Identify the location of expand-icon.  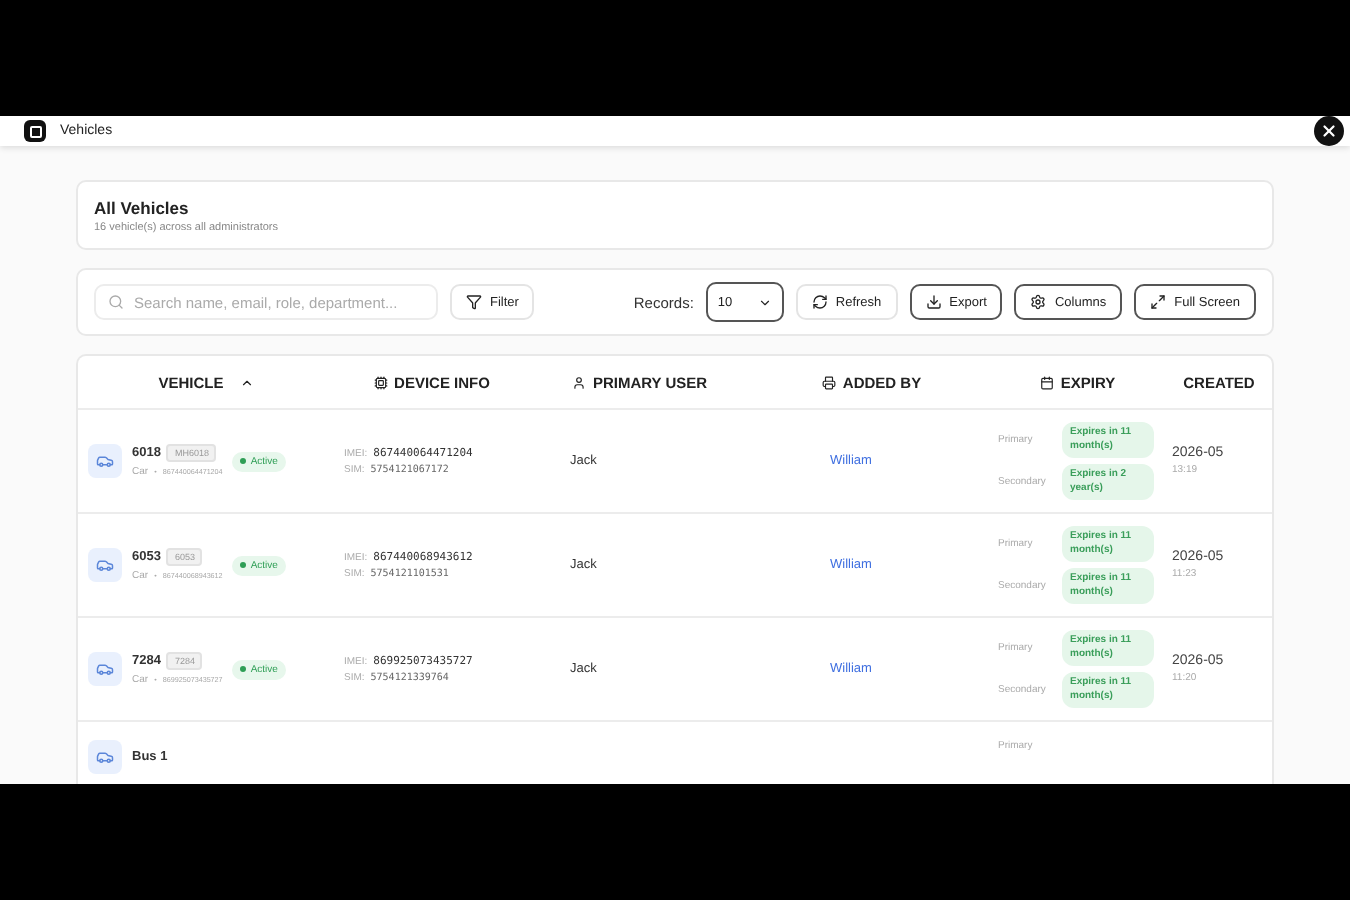
(1158, 302).